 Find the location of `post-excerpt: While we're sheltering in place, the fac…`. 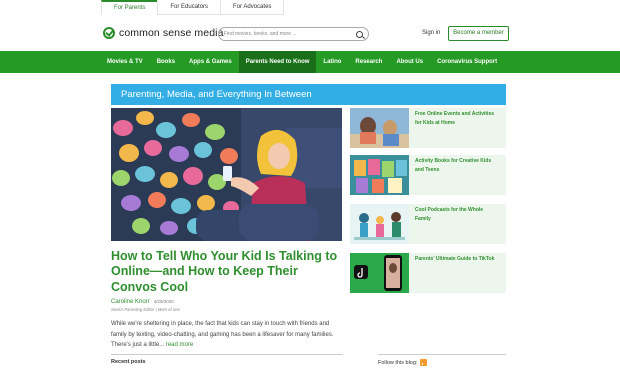

post-excerpt: While we're sheltering in place, the fac… is located at coordinates (227, 335).